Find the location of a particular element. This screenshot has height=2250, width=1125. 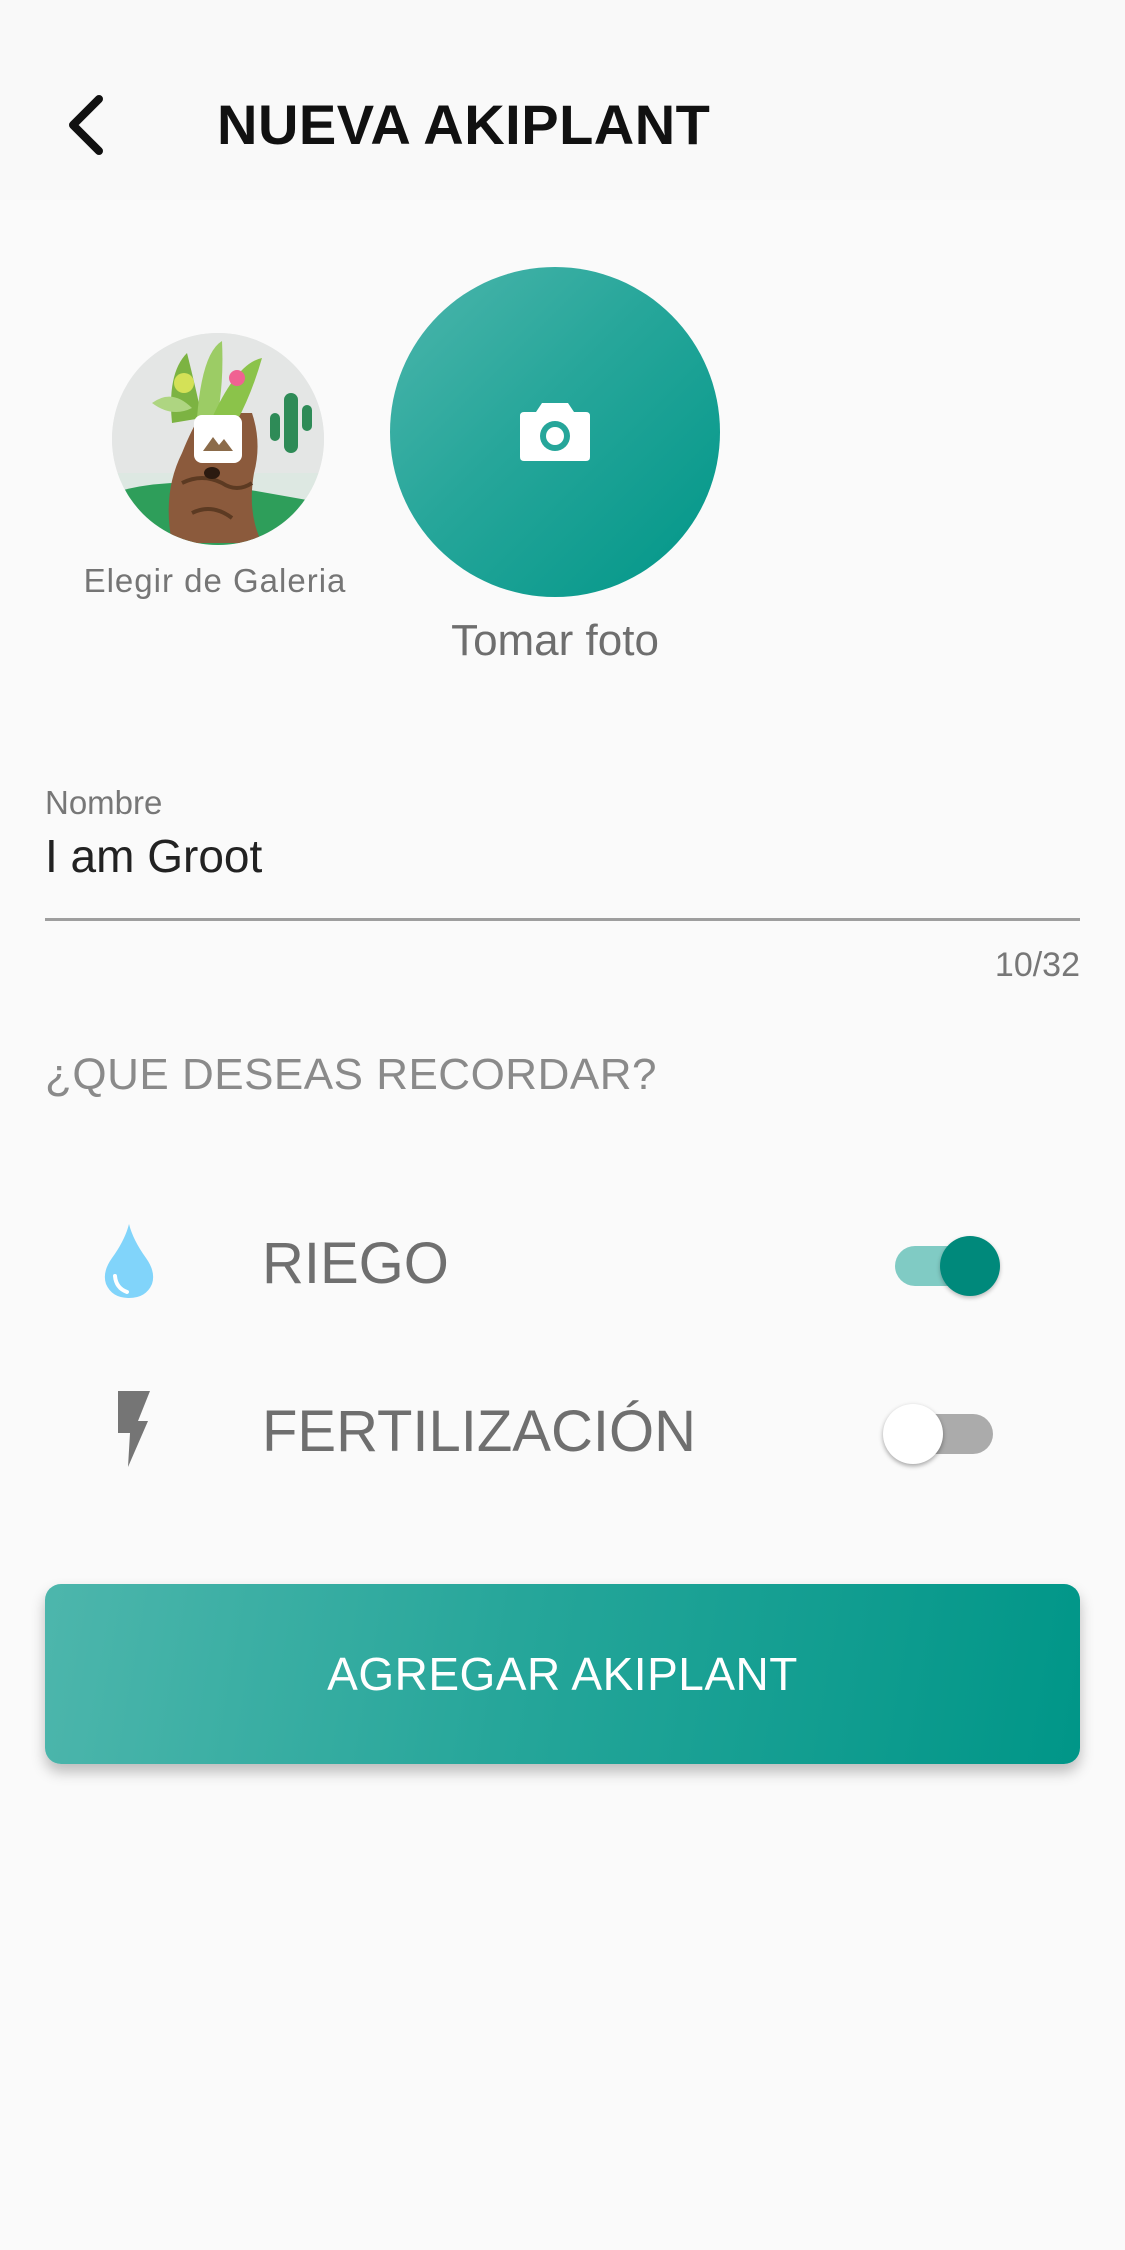

add-akiplant-button: AGREGAR AKIPLANT is located at coordinates (562, 1674).